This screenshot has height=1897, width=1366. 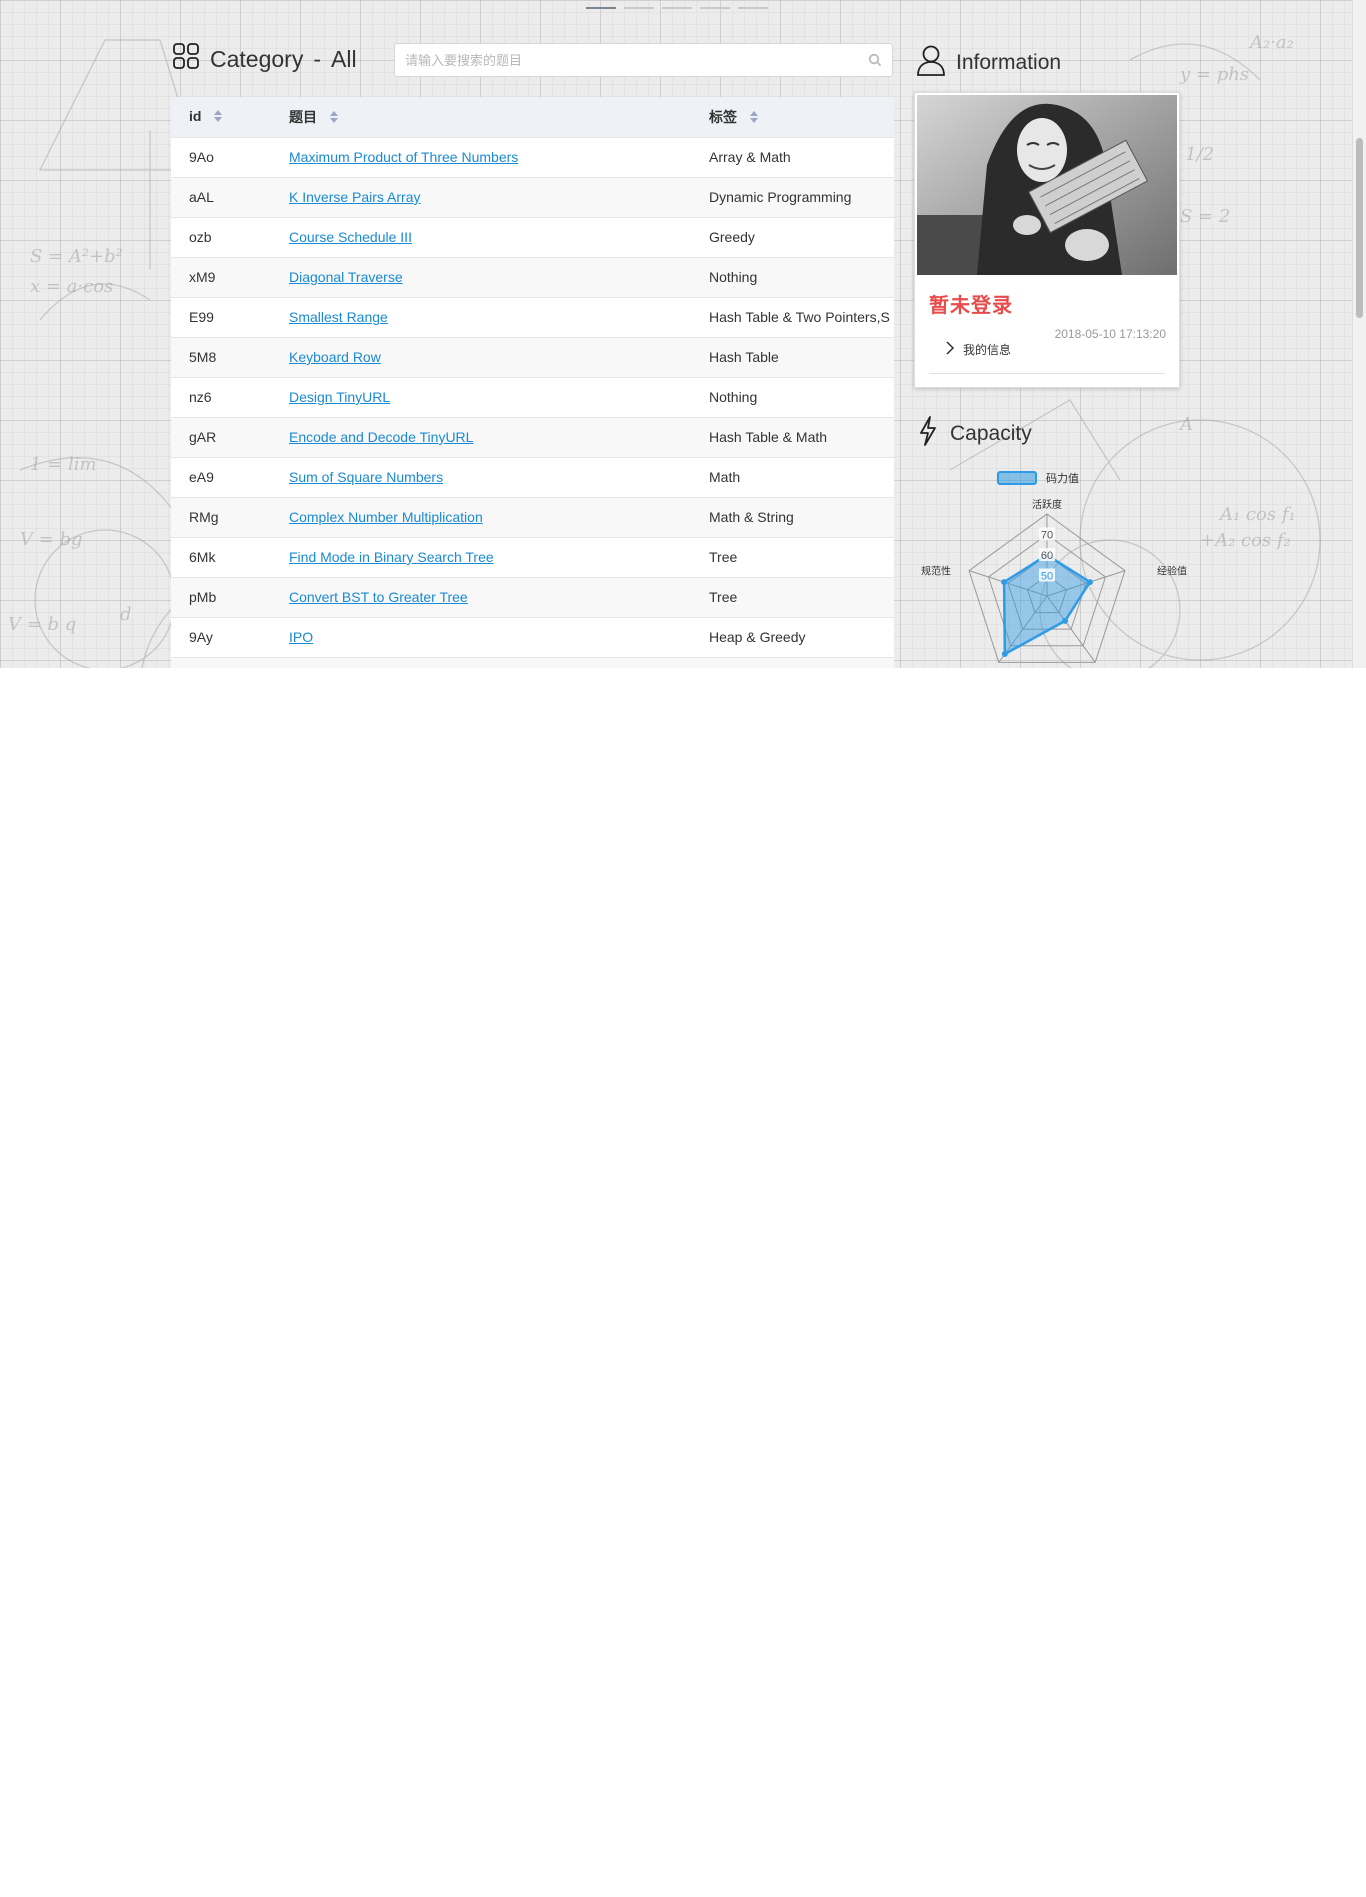 I want to click on problem-link: Keyboard Row, so click(x=335, y=357).